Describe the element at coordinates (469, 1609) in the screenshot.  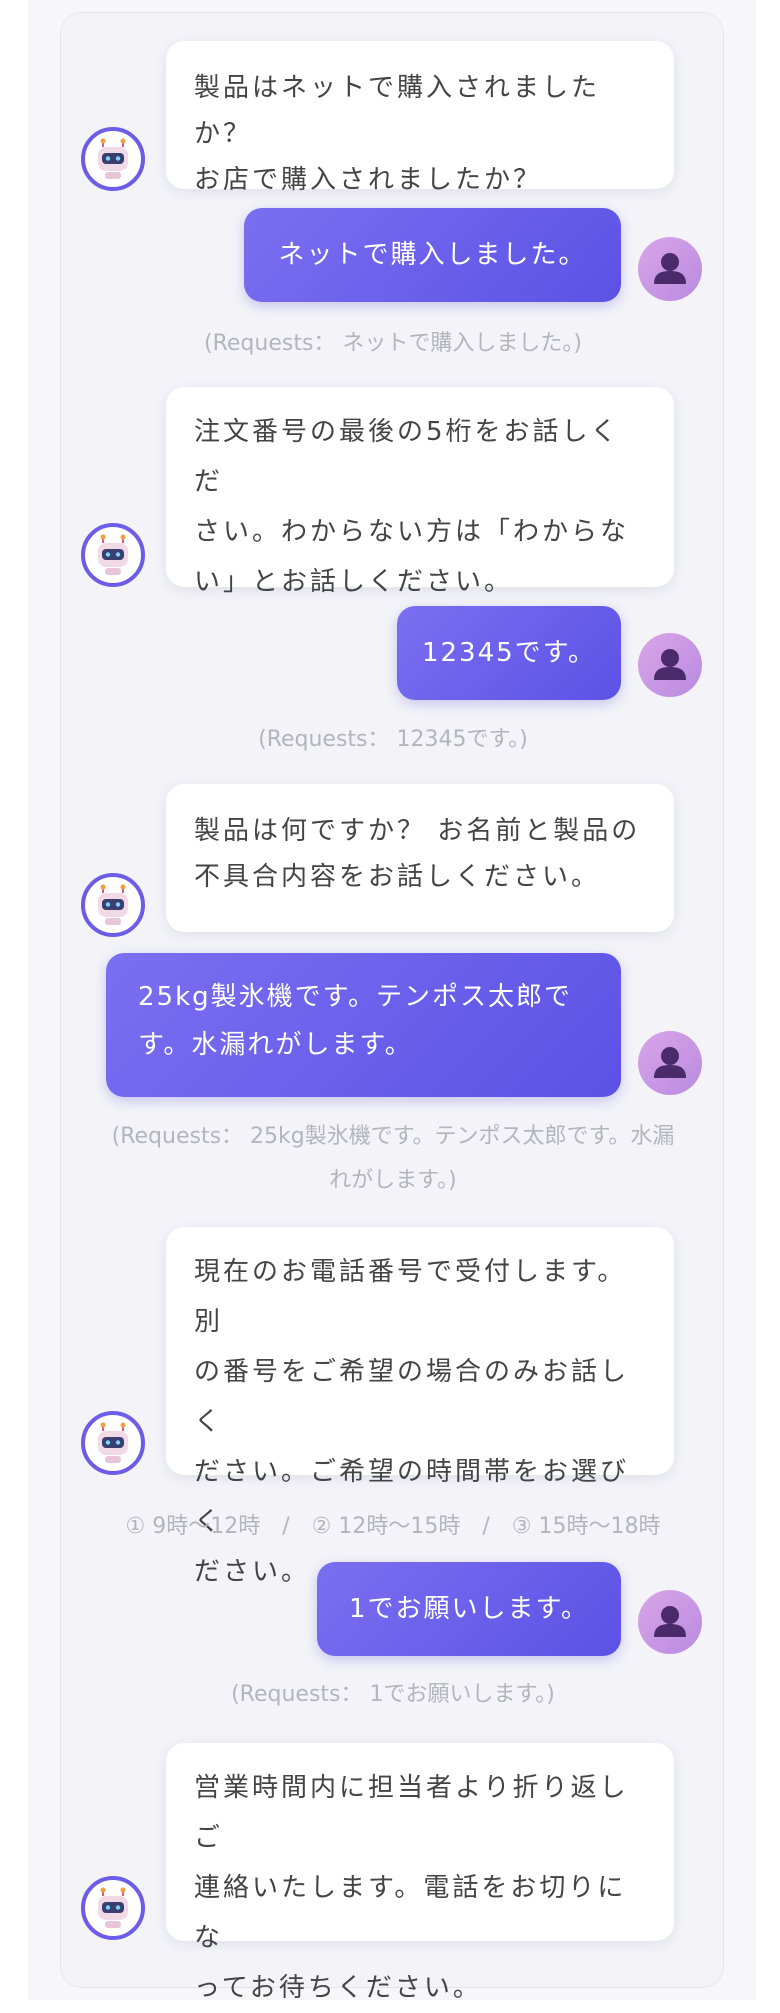
I see `user-message-bubble: 1でお願いします。` at that location.